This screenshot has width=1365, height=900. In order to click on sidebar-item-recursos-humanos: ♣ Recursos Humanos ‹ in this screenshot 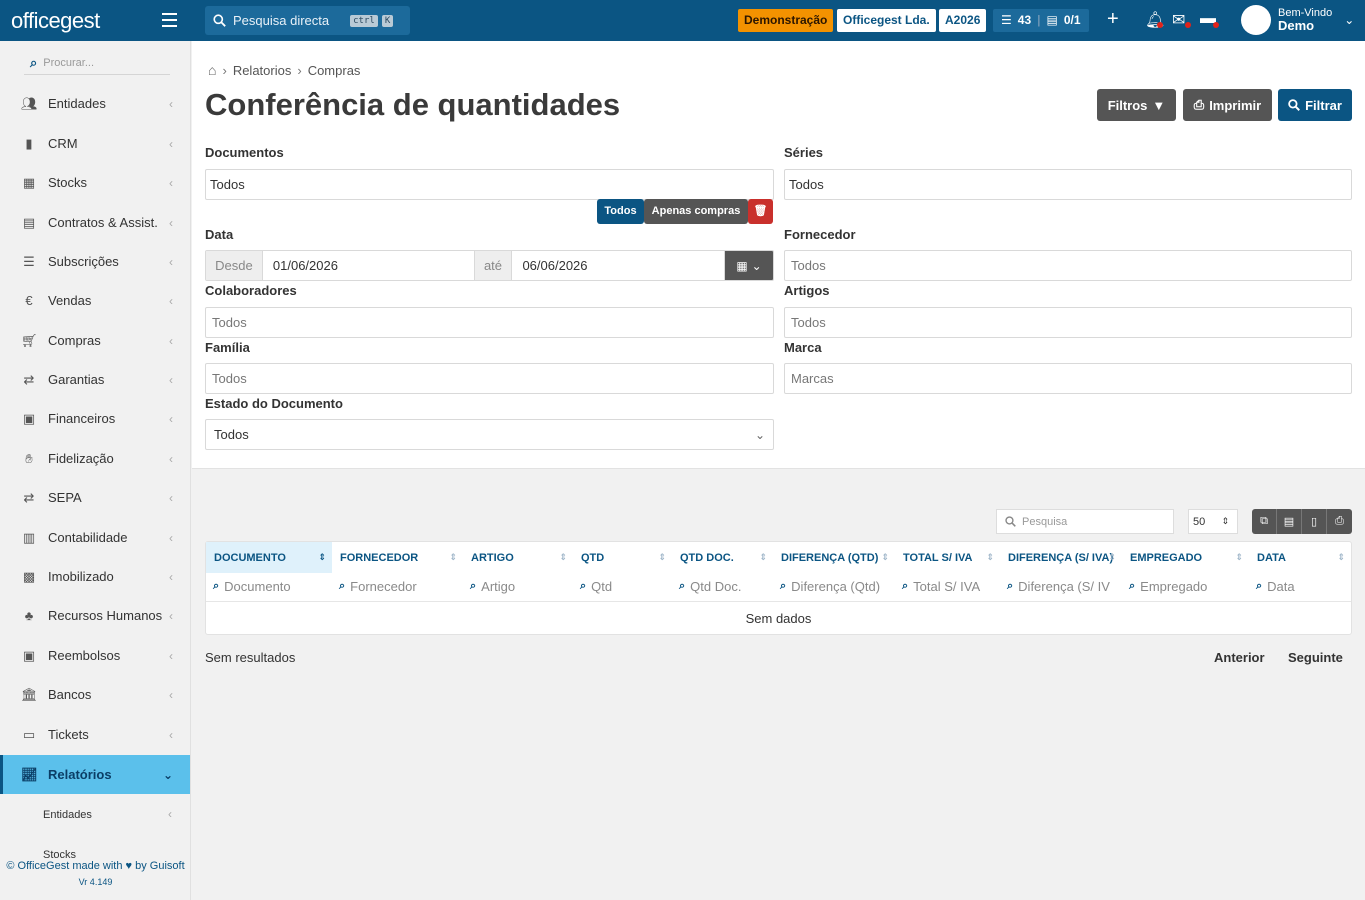, I will do `click(95, 615)`.